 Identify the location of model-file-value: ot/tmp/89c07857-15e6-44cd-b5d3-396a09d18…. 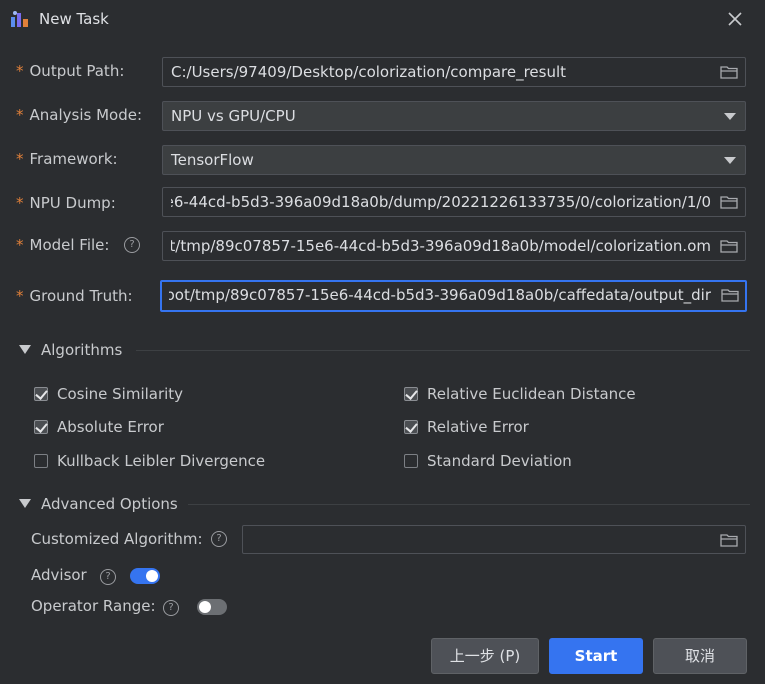
(441, 246).